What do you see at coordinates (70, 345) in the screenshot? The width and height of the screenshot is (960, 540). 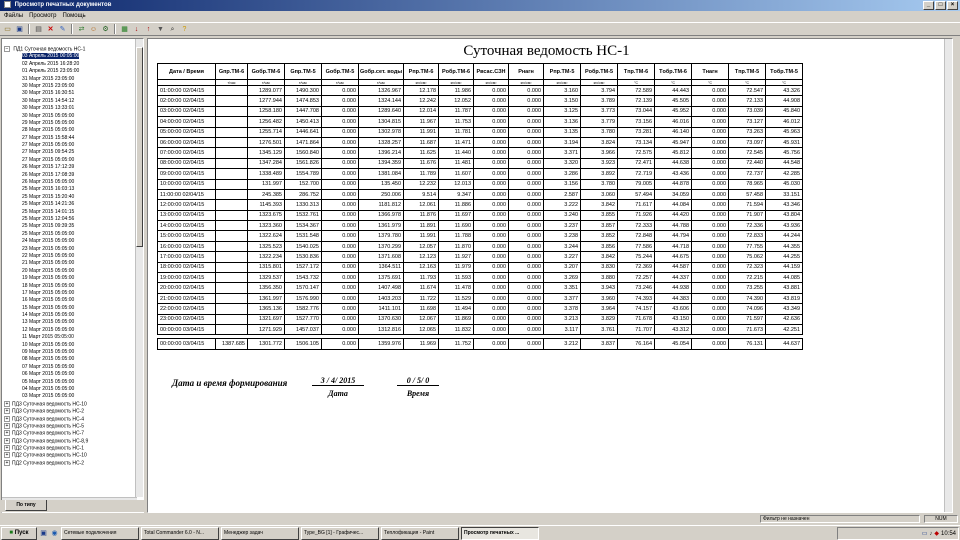 I see `tree-item: 10 Март 2015 05:05:00` at bounding box center [70, 345].